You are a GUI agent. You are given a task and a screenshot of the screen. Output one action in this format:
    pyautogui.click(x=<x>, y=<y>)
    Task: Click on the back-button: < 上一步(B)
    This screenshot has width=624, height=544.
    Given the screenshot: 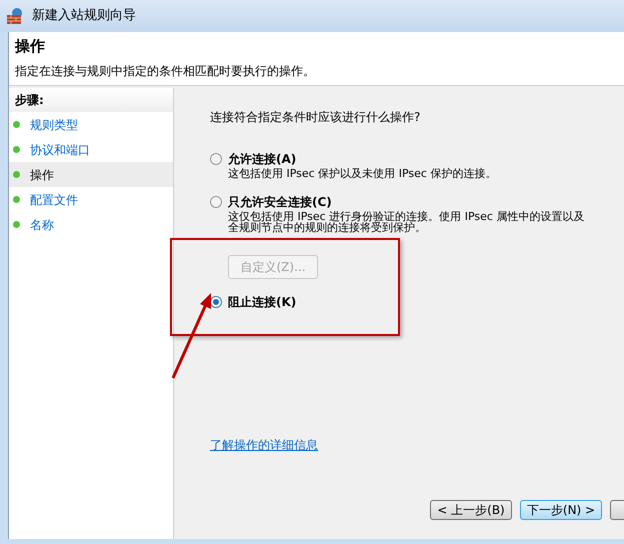 What is the action you would take?
    pyautogui.click(x=471, y=510)
    